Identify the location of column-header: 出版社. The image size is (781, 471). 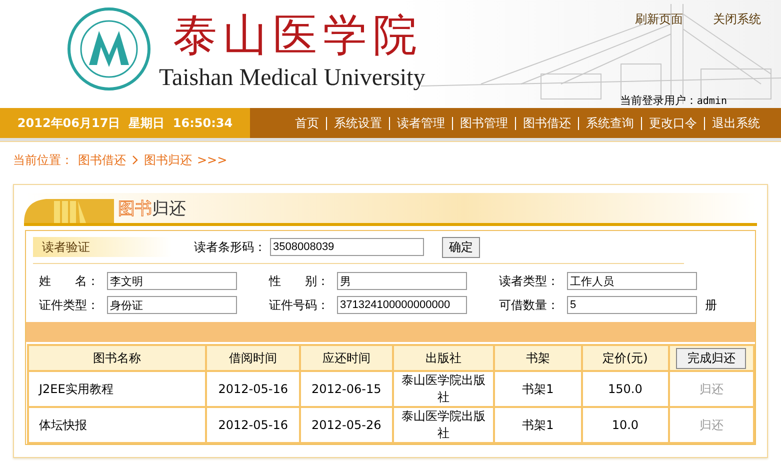
(443, 358).